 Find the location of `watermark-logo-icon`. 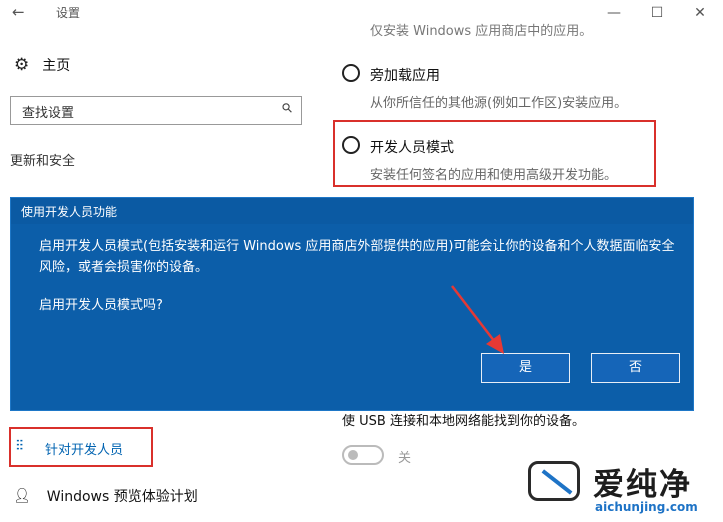

watermark-logo-icon is located at coordinates (554, 481).